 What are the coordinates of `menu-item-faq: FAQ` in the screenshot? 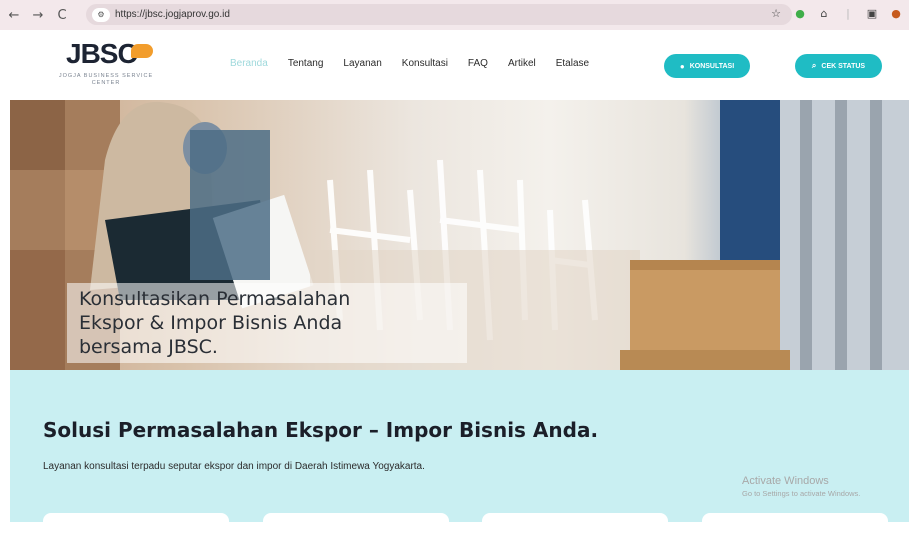 It's located at (478, 63).